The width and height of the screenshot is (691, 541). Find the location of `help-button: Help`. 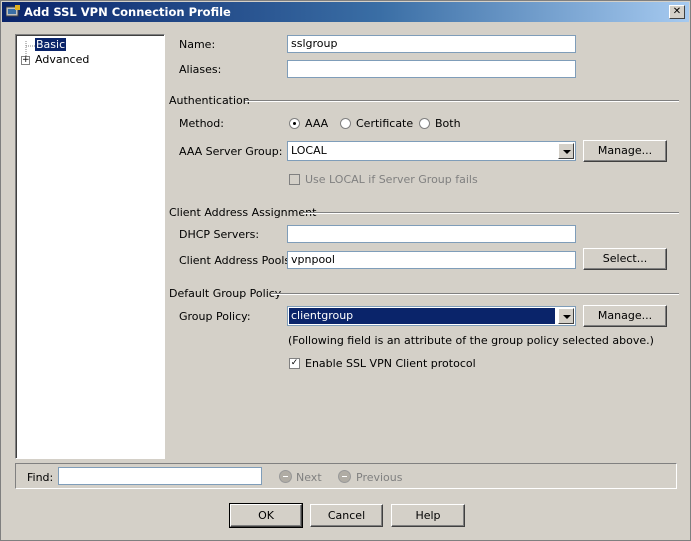

help-button: Help is located at coordinates (428, 515).